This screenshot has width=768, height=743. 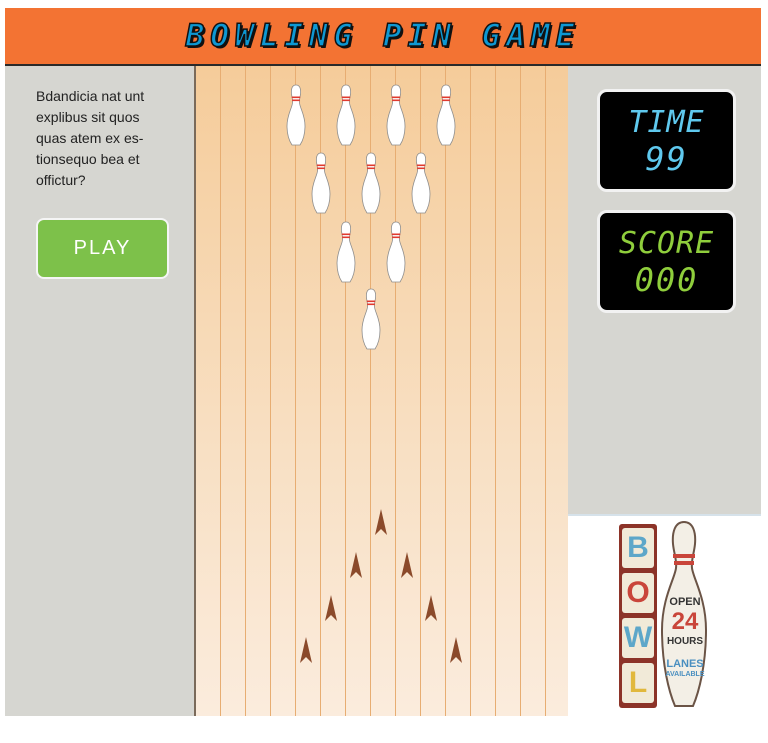 What do you see at coordinates (666, 243) in the screenshot?
I see `score-label: SCORE` at bounding box center [666, 243].